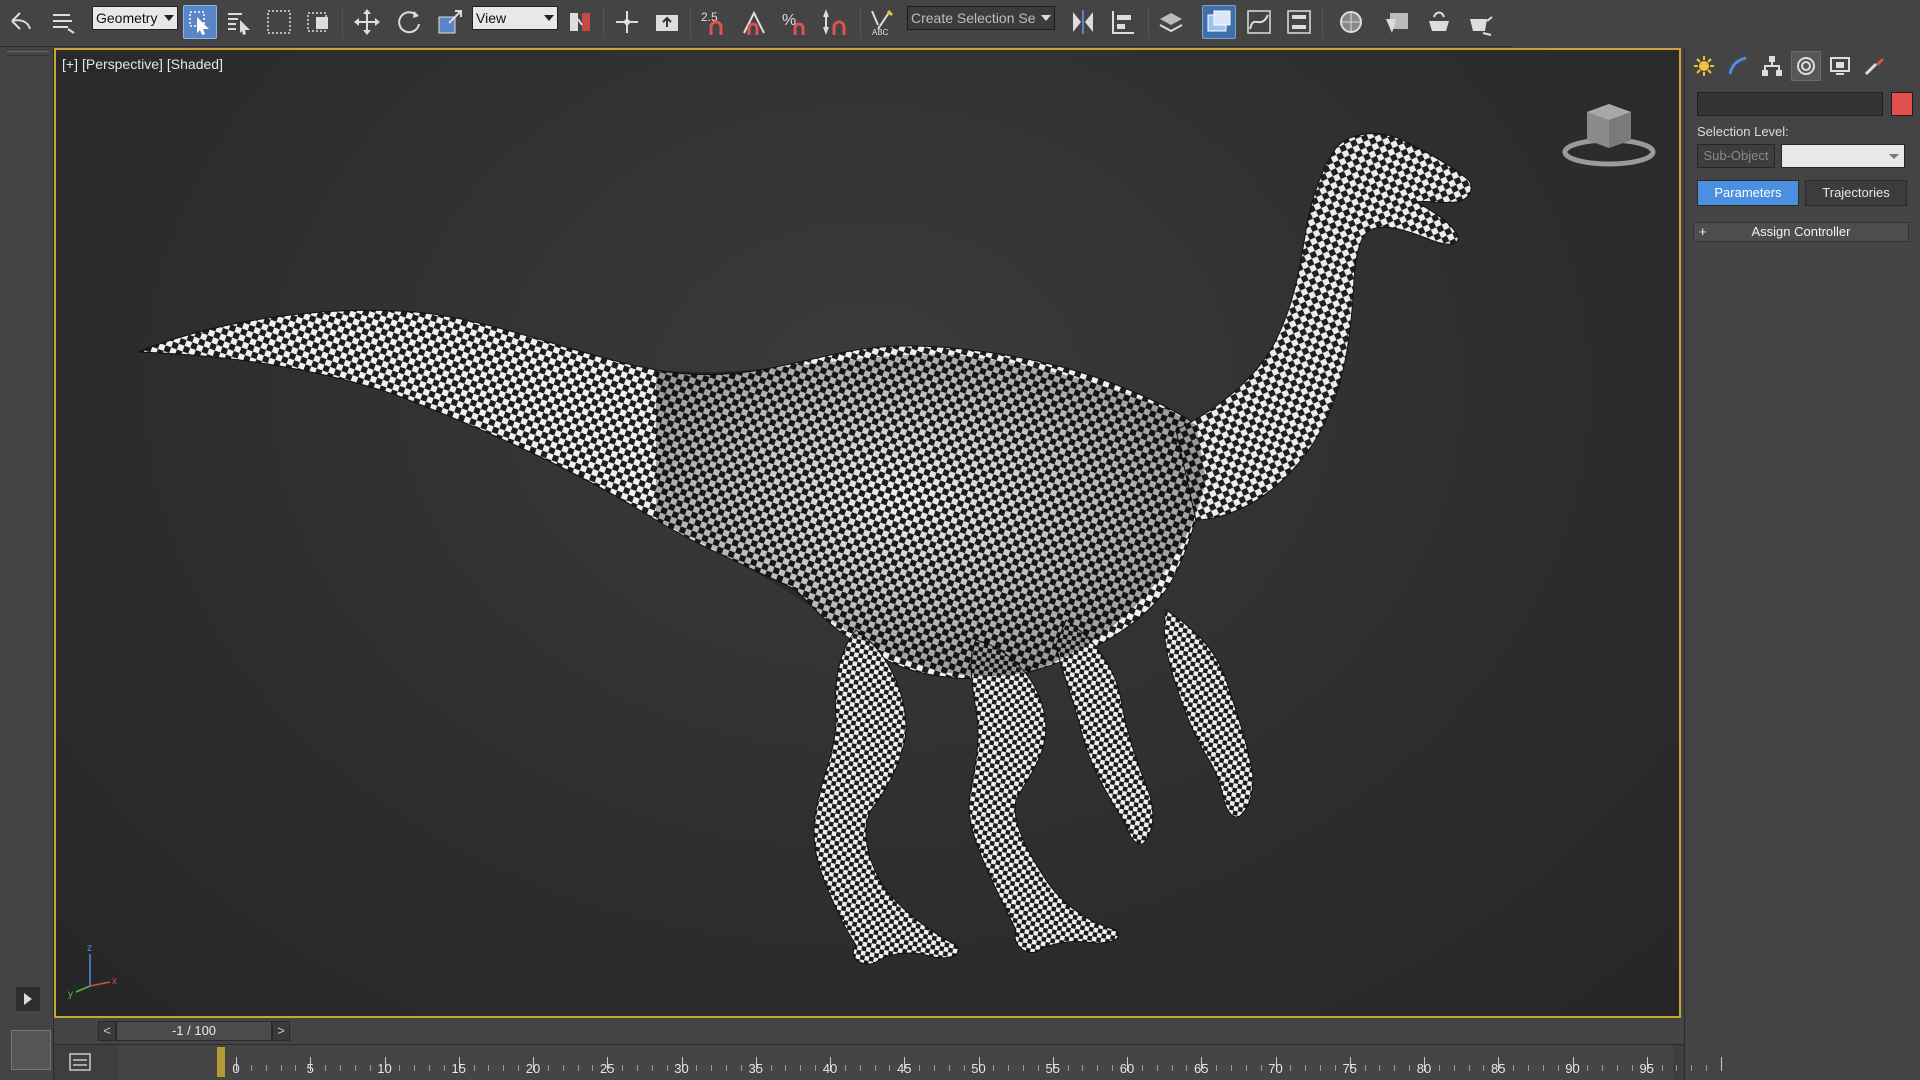  I want to click on svg-text: z, so click(89, 948).